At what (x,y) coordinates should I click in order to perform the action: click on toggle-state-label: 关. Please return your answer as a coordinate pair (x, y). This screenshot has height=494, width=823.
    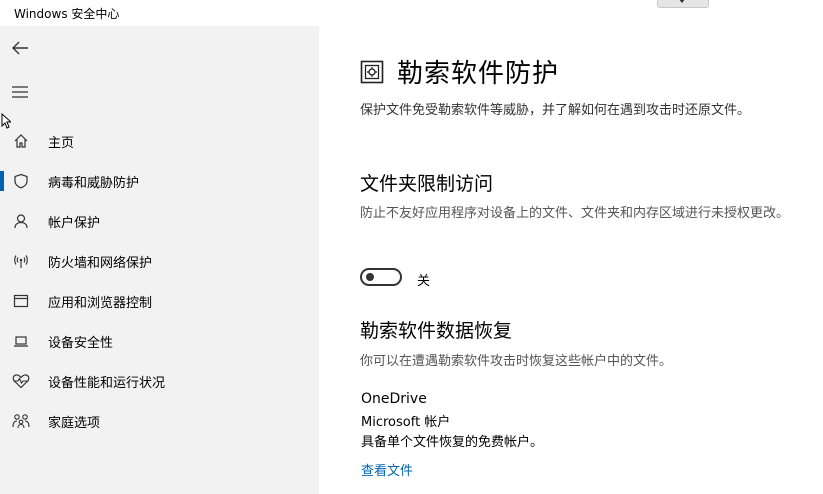
    Looking at the image, I should click on (424, 281).